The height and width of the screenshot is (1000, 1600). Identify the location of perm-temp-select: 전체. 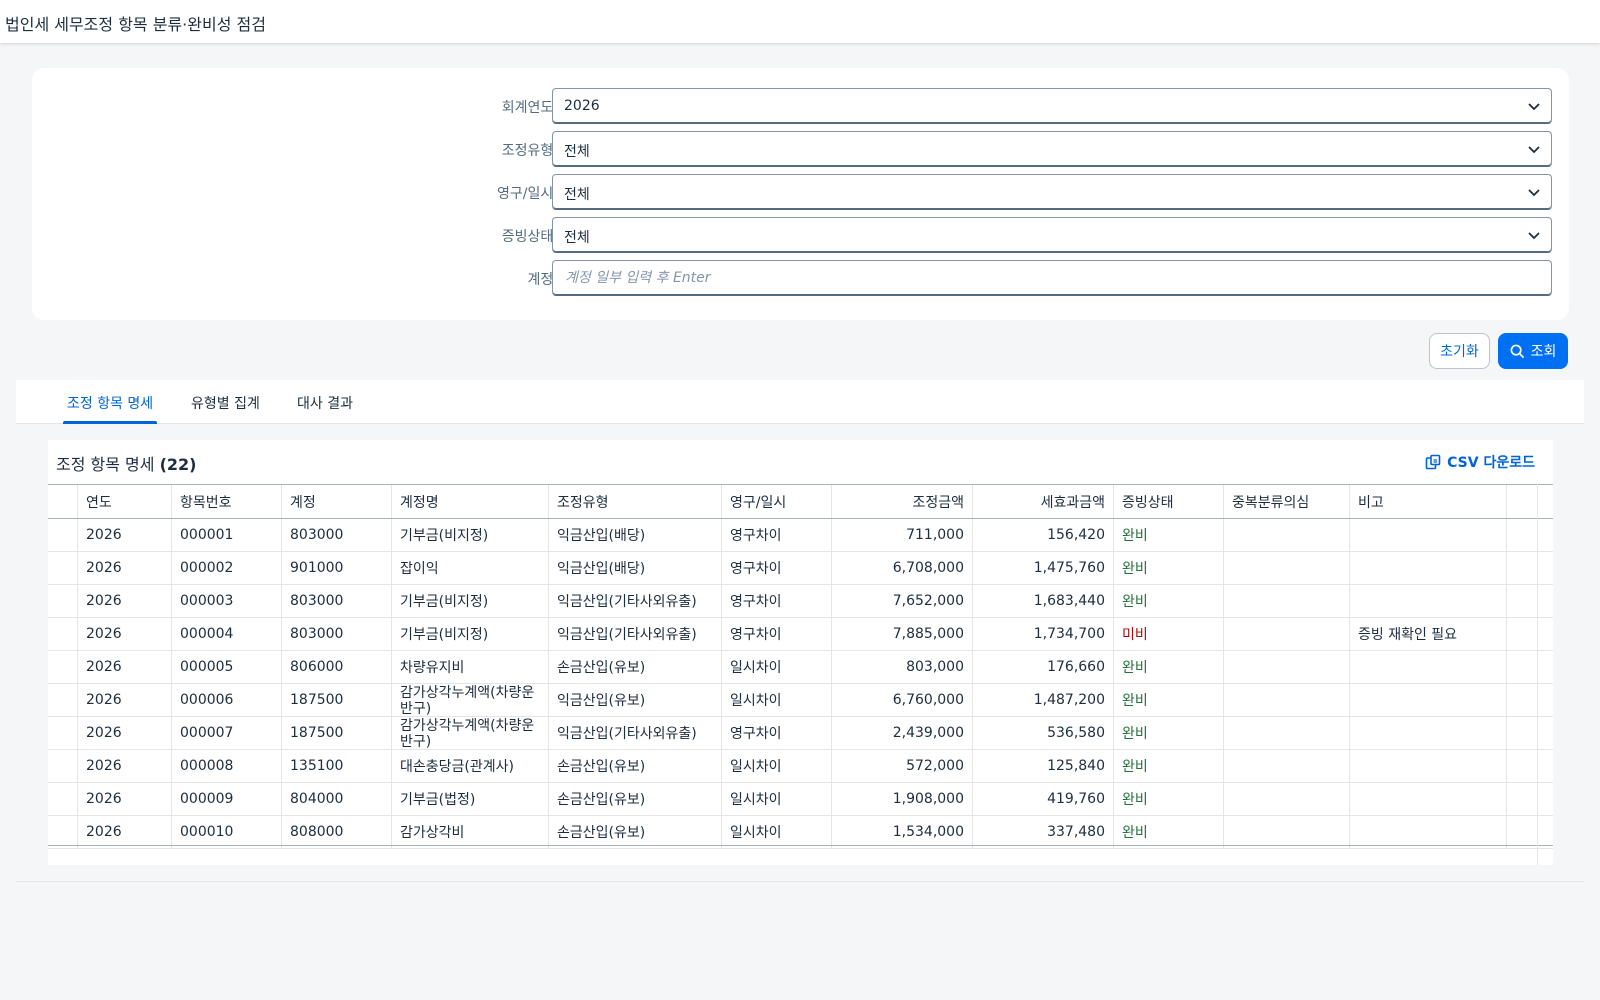
(1052, 192).